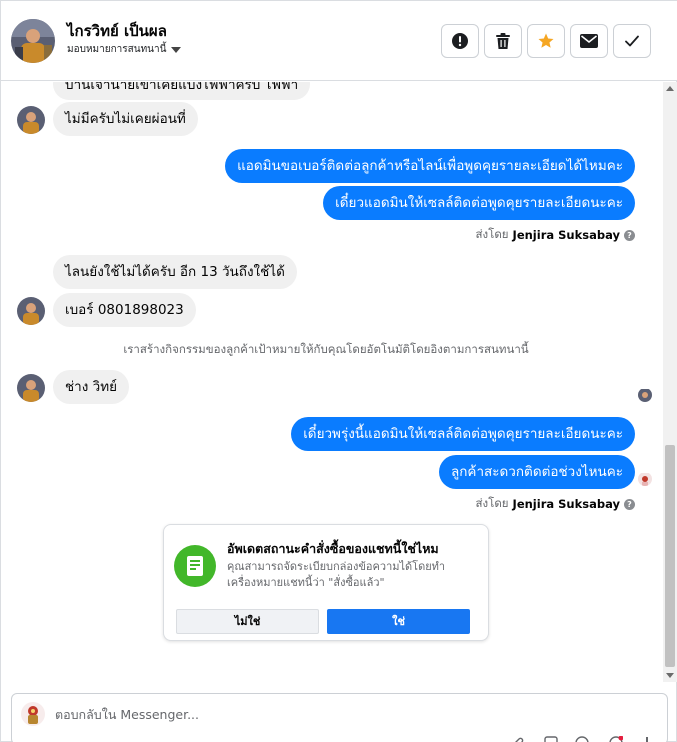 Image resolution: width=677 pixels, height=742 pixels. What do you see at coordinates (333, 548) in the screenshot?
I see `prompt-title: อัพเดตสถานะคำสั่งซื้อของแชทนี้ใช่ไหม` at bounding box center [333, 548].